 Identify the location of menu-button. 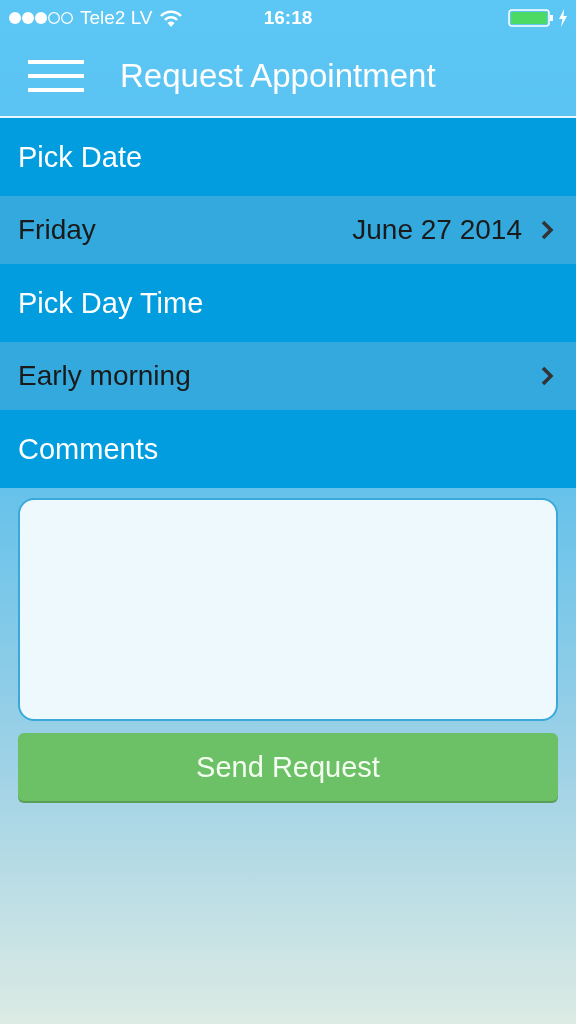
(56, 76).